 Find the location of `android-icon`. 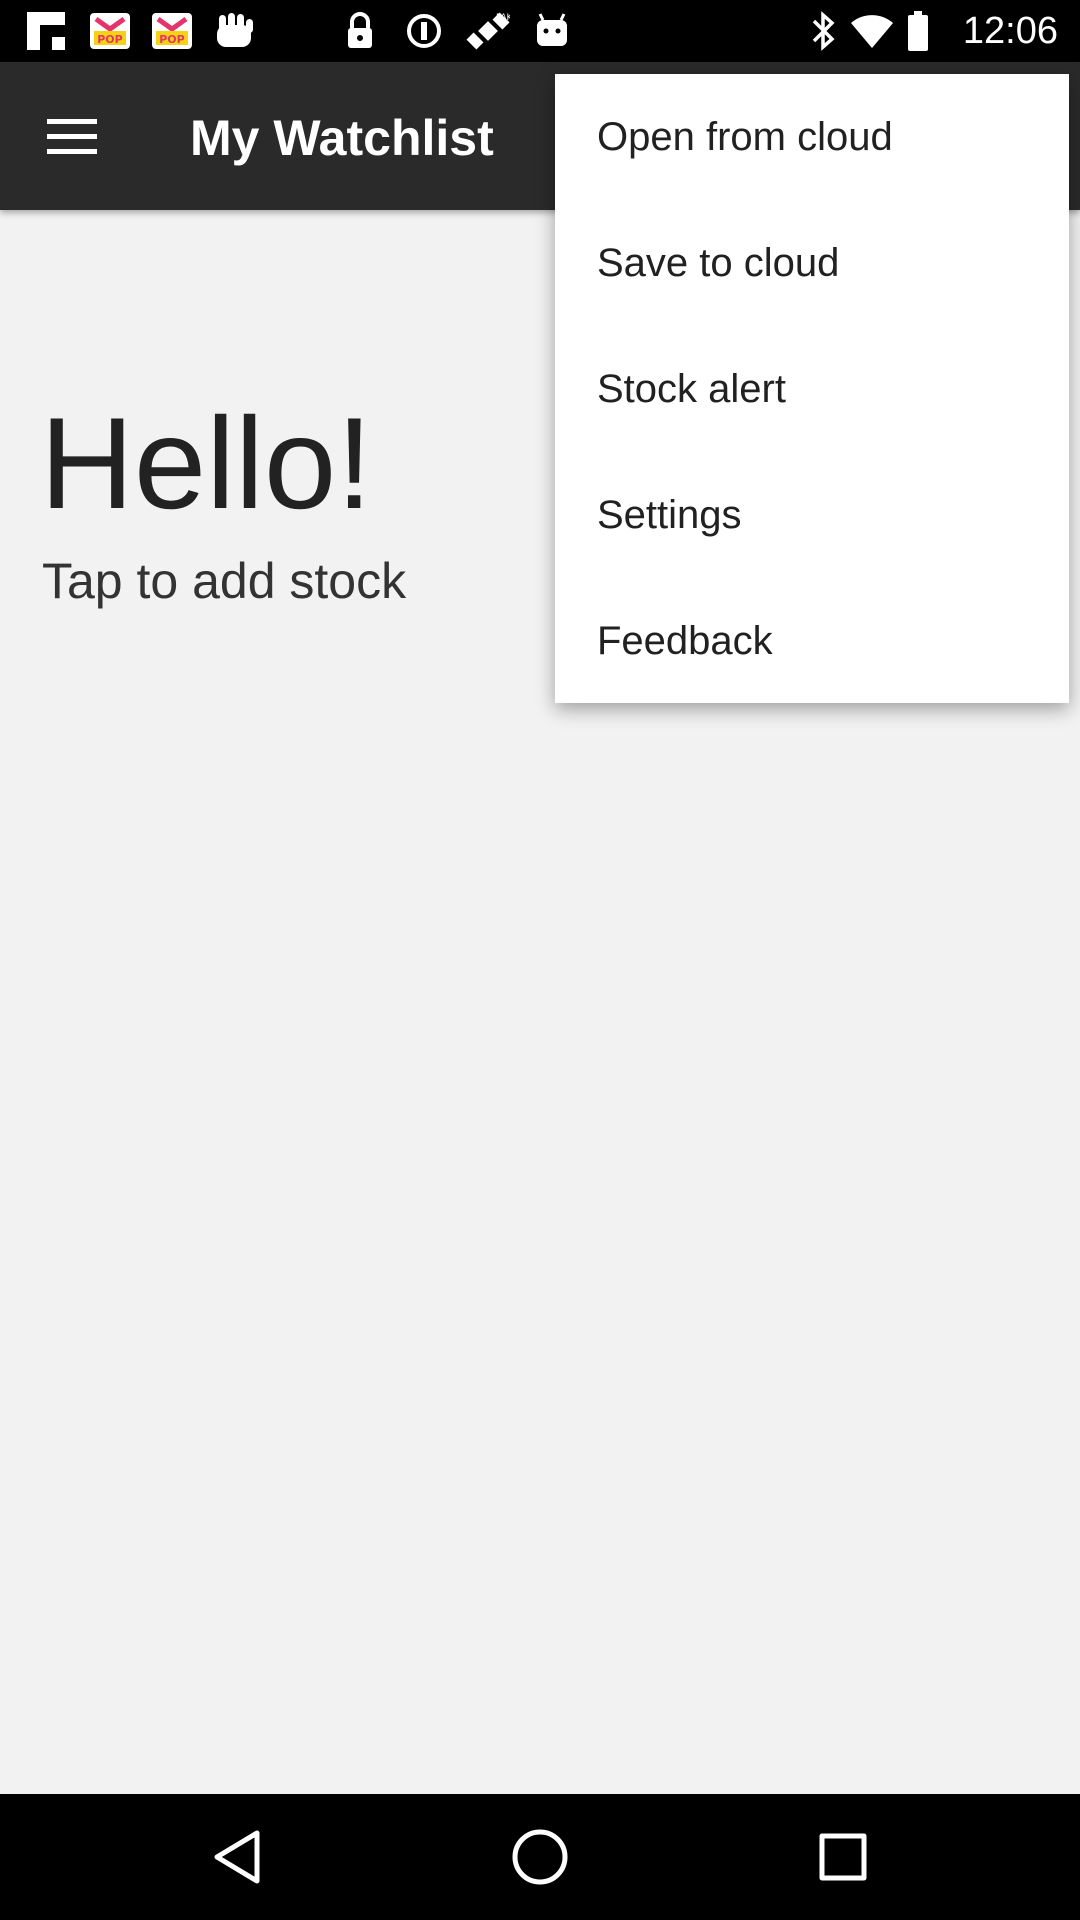

android-icon is located at coordinates (552, 31).